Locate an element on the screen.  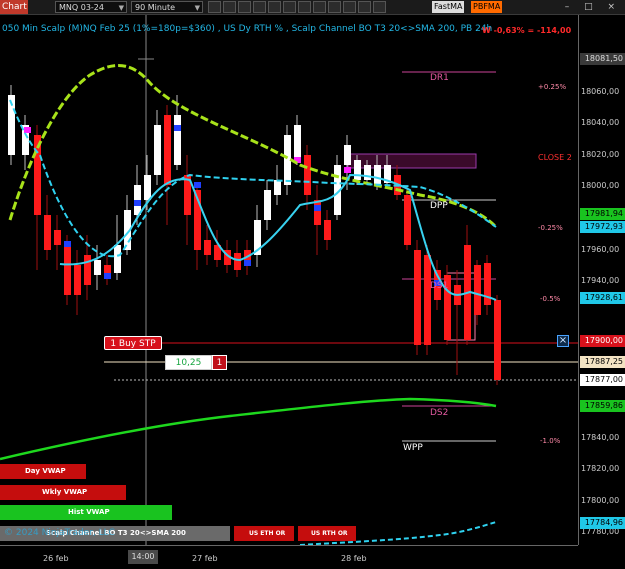
pbfma-tag: PBFMA is located at coordinates (487, 7).